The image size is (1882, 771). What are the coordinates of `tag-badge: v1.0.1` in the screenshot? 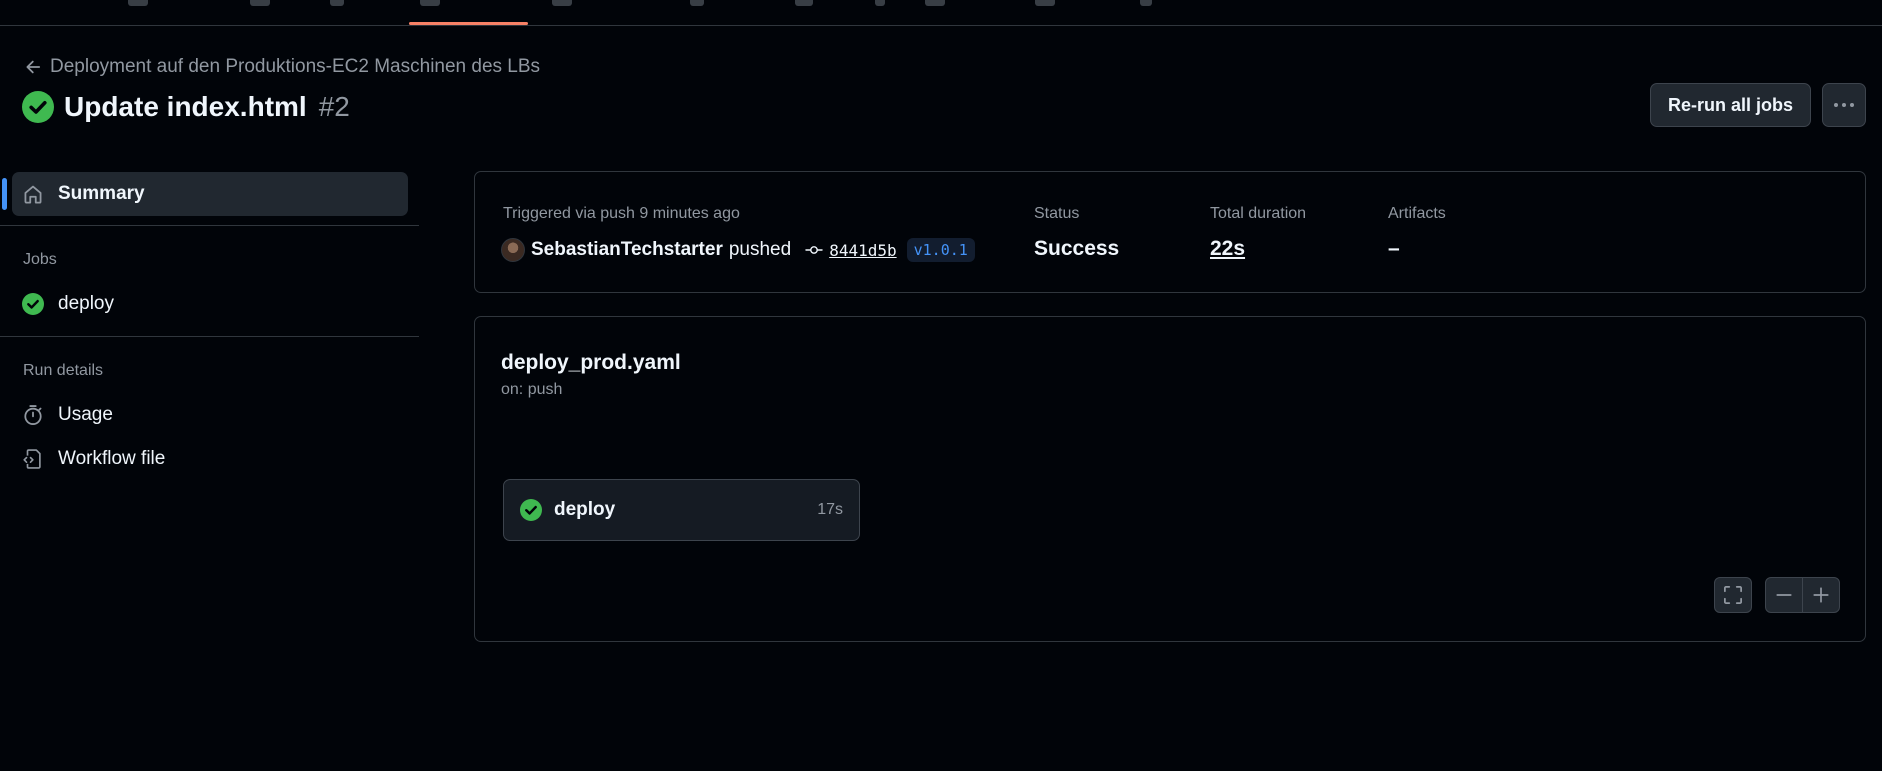 It's located at (940, 250).